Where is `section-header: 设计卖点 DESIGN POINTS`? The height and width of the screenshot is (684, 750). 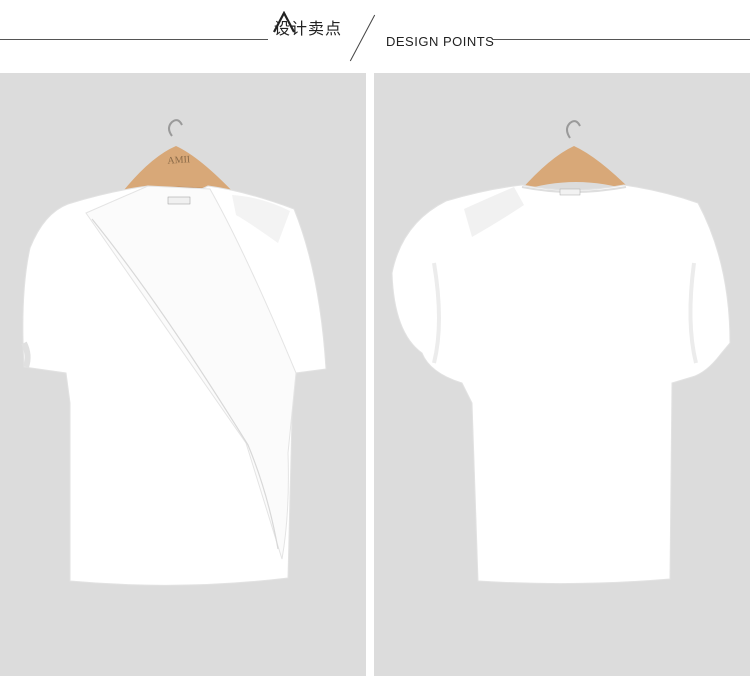
section-header: 设计卖点 DESIGN POINTS is located at coordinates (375, 33).